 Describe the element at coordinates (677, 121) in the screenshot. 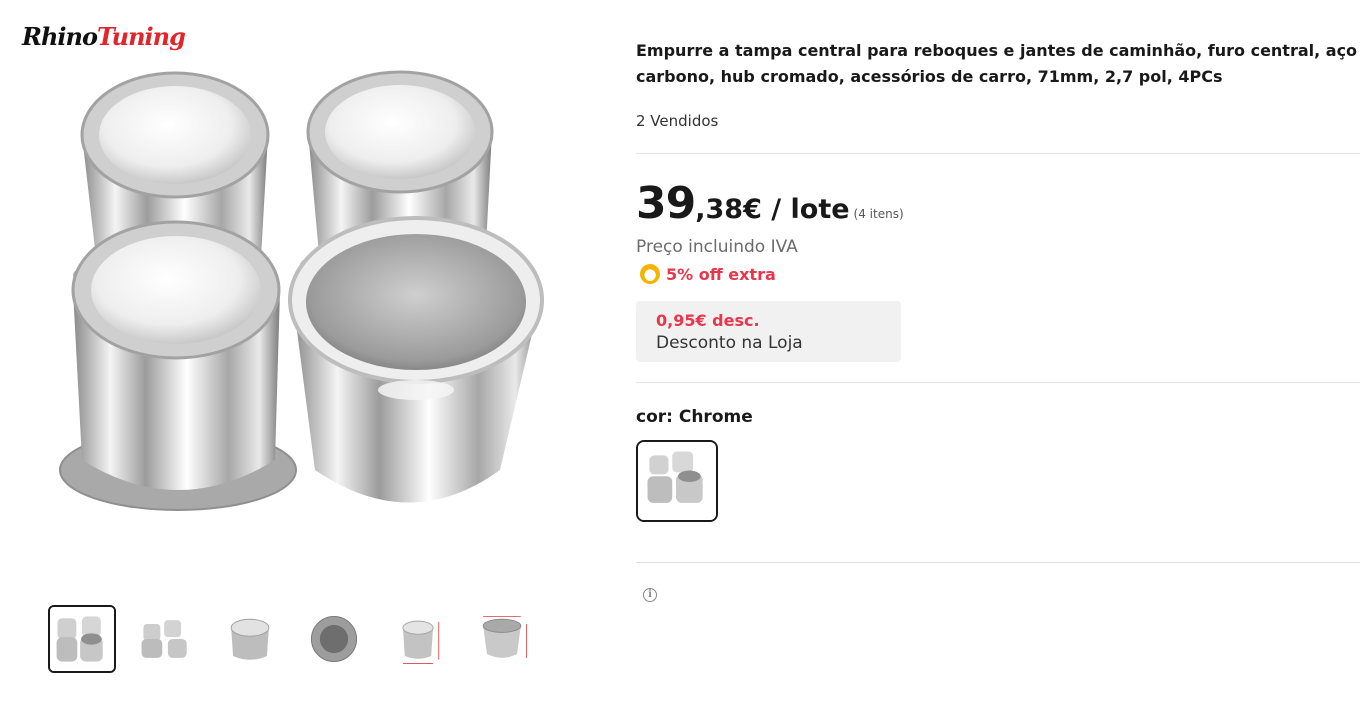

I see `sold-count: 2 Vendidos` at that location.